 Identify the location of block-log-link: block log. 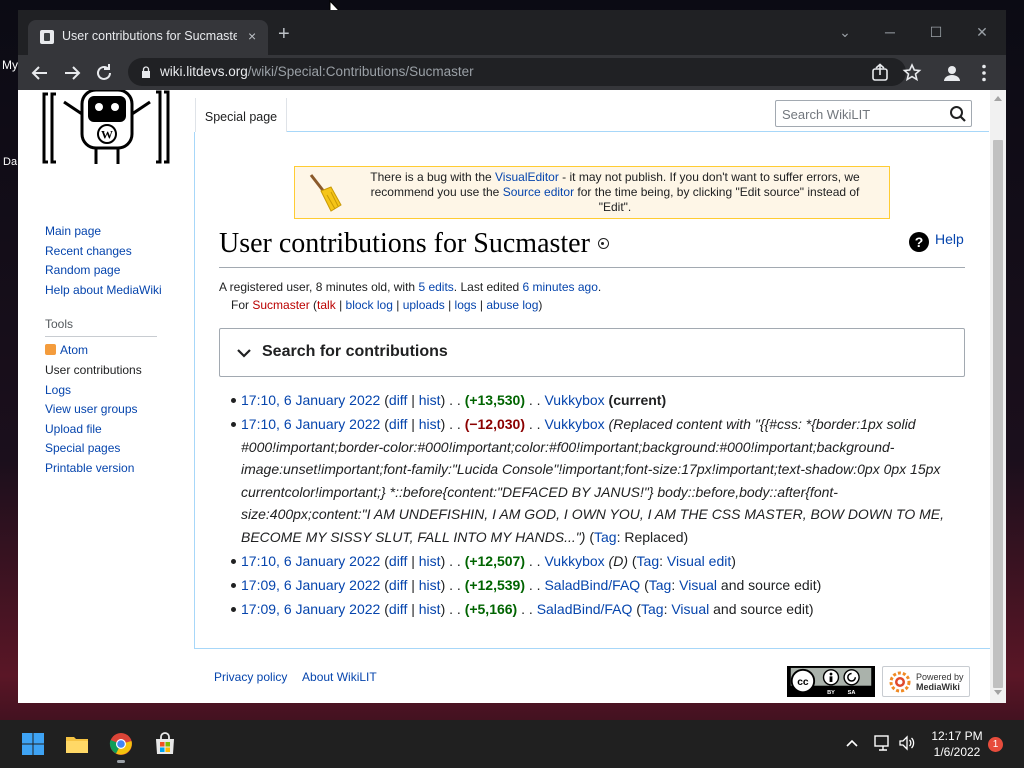
(369, 305).